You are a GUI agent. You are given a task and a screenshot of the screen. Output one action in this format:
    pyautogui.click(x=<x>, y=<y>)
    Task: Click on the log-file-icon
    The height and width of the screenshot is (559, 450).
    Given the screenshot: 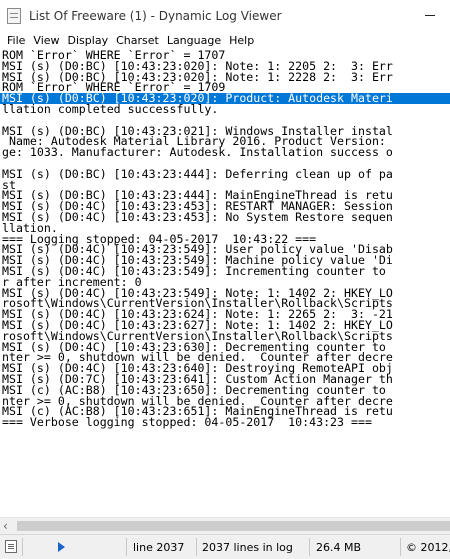 What is the action you would take?
    pyautogui.click(x=11, y=546)
    